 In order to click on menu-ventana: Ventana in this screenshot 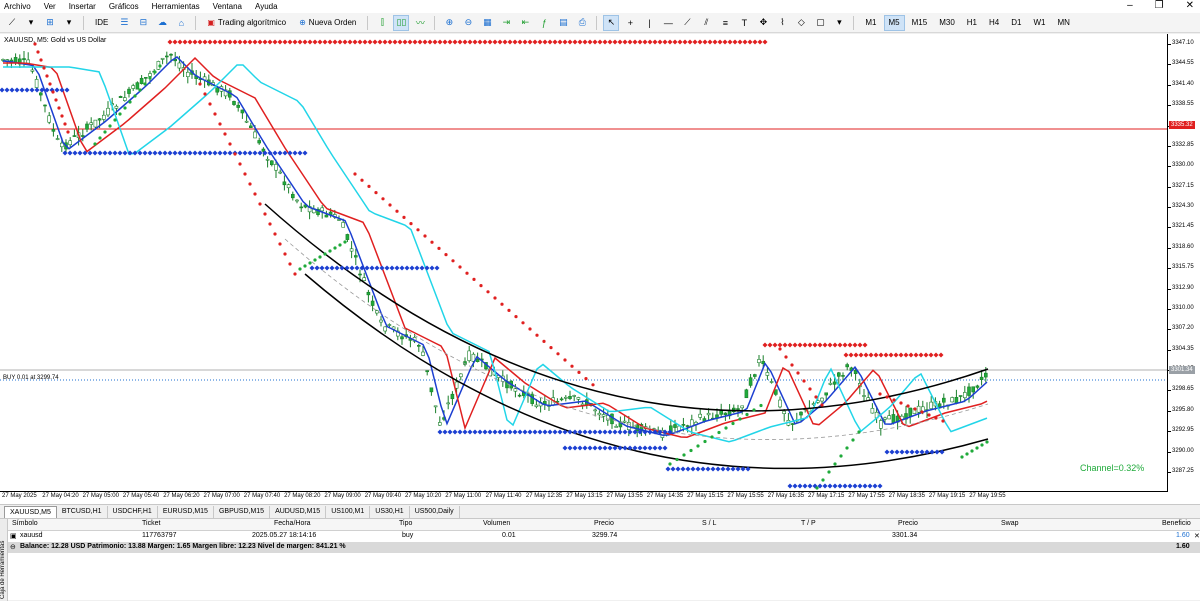, I will do `click(227, 6)`.